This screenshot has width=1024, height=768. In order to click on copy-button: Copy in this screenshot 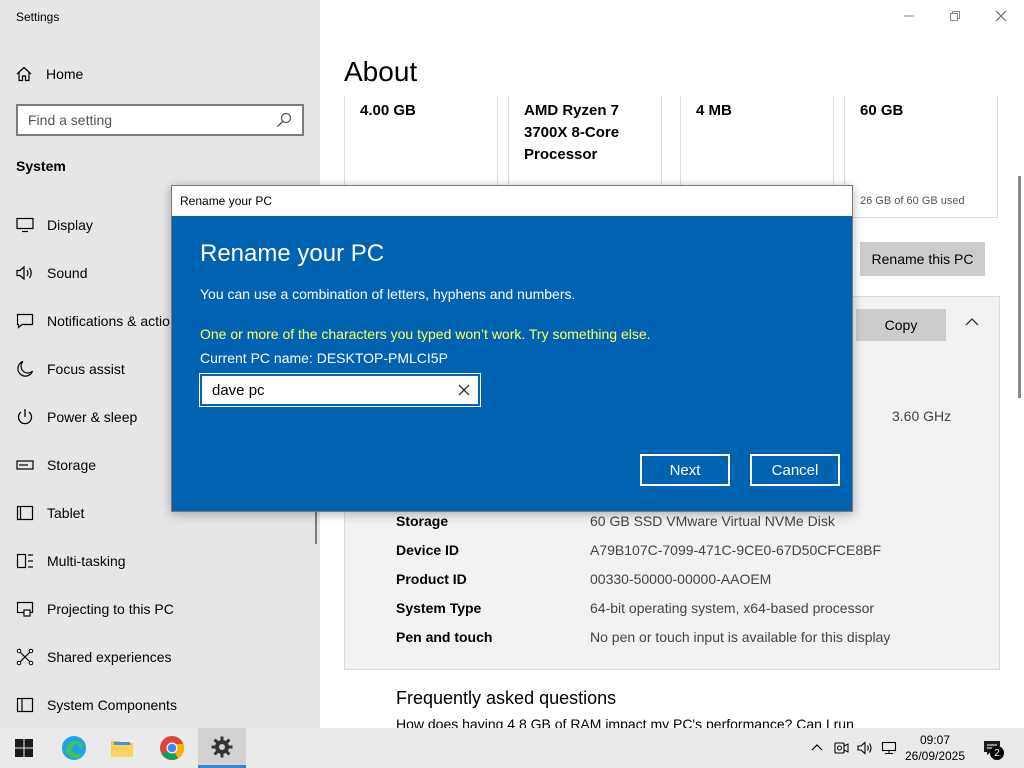, I will do `click(901, 325)`.